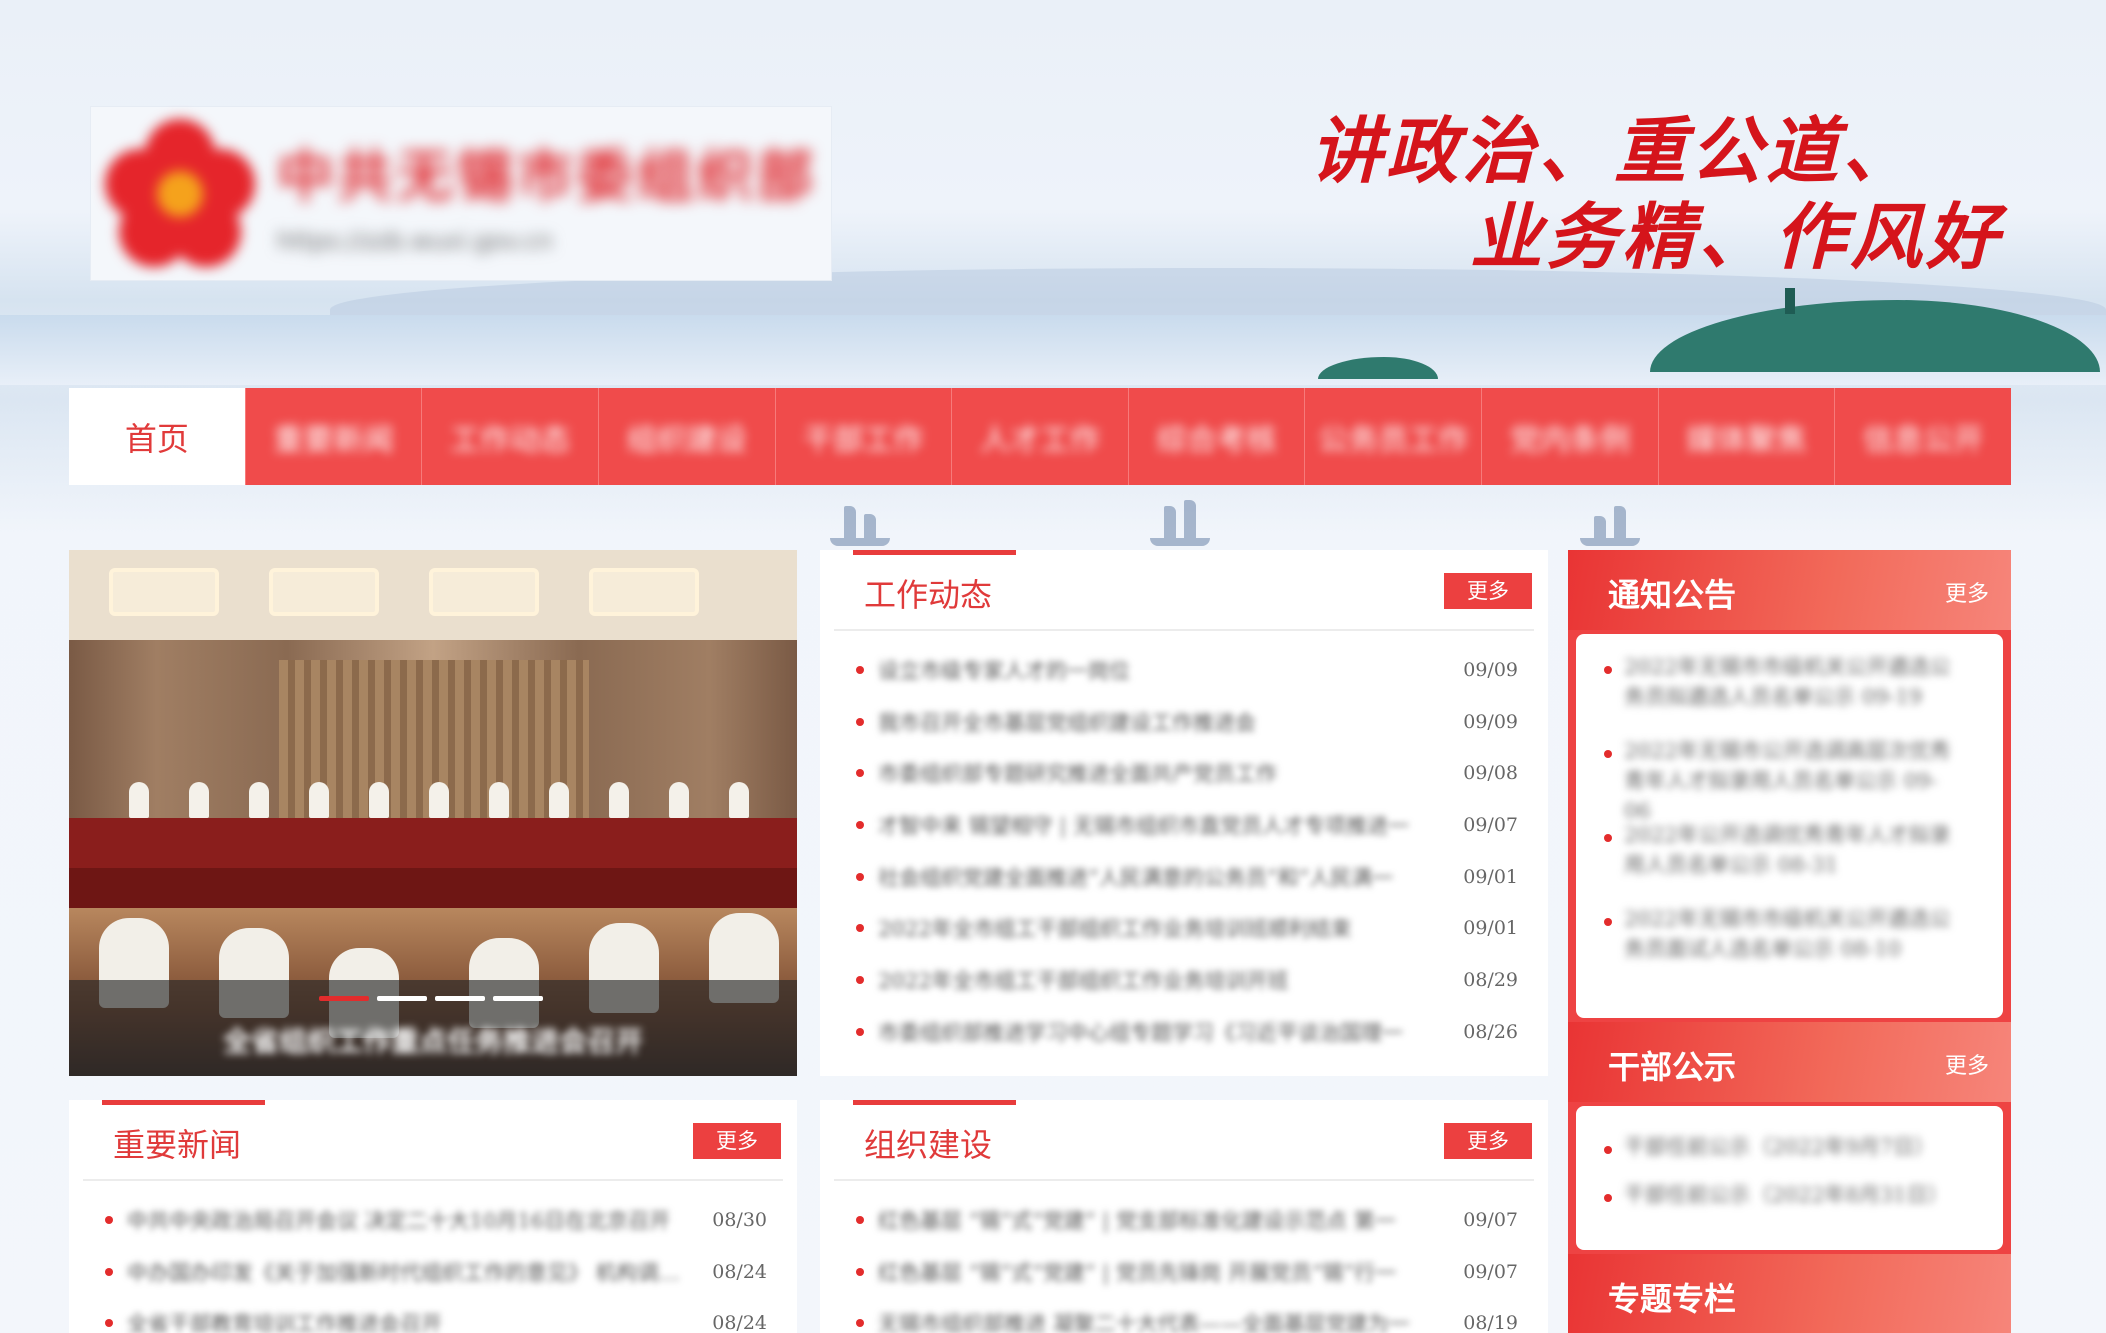  What do you see at coordinates (1187, 722) in the screenshot?
I see `list-item: 我市召开全市基层党组织建设工作推进会 09/09` at bounding box center [1187, 722].